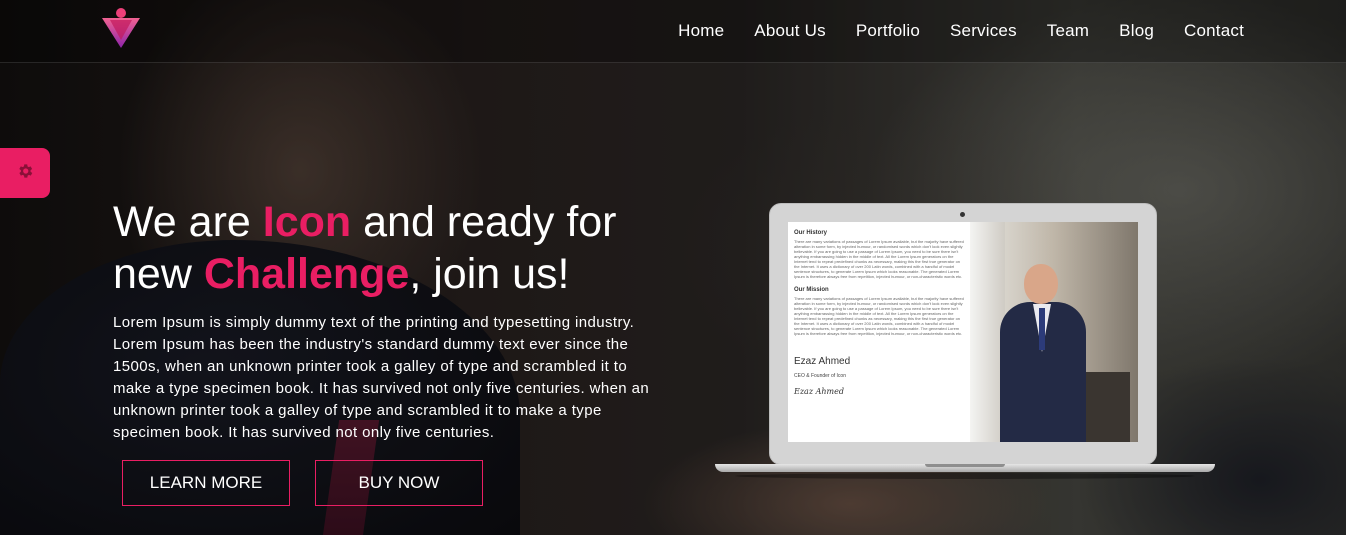 The image size is (1346, 535). What do you see at coordinates (965, 476) in the screenshot?
I see `laptop-shadow` at bounding box center [965, 476].